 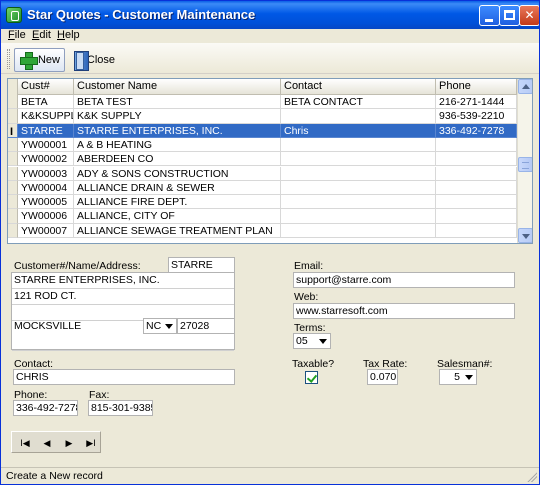 What do you see at coordinates (458, 377) in the screenshot?
I see `salesman-dropdown: 5` at bounding box center [458, 377].